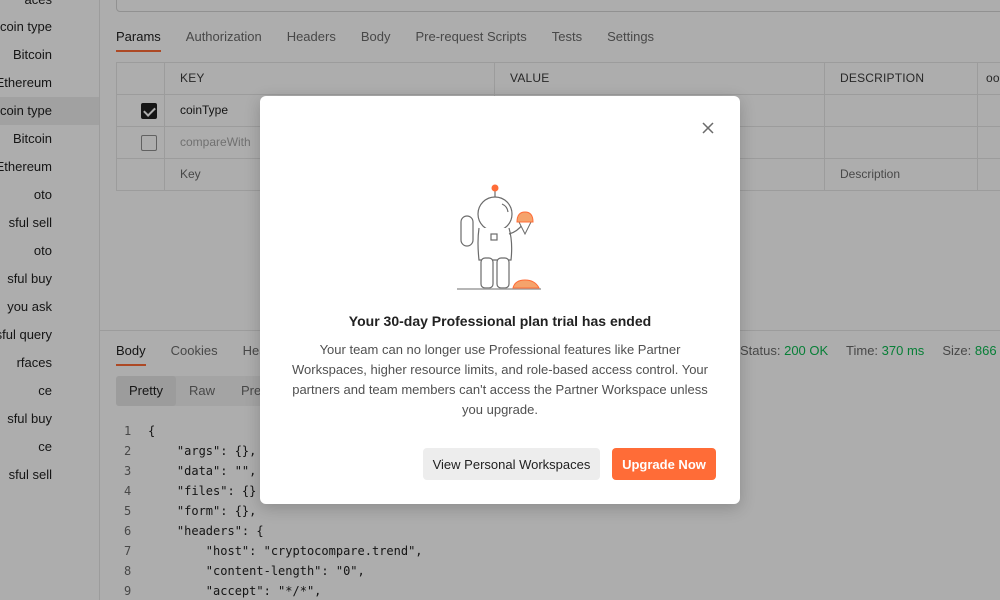 This screenshot has height=600, width=1000. What do you see at coordinates (511, 464) in the screenshot?
I see `view-personal-workspaces-button: View Personal Workspaces` at bounding box center [511, 464].